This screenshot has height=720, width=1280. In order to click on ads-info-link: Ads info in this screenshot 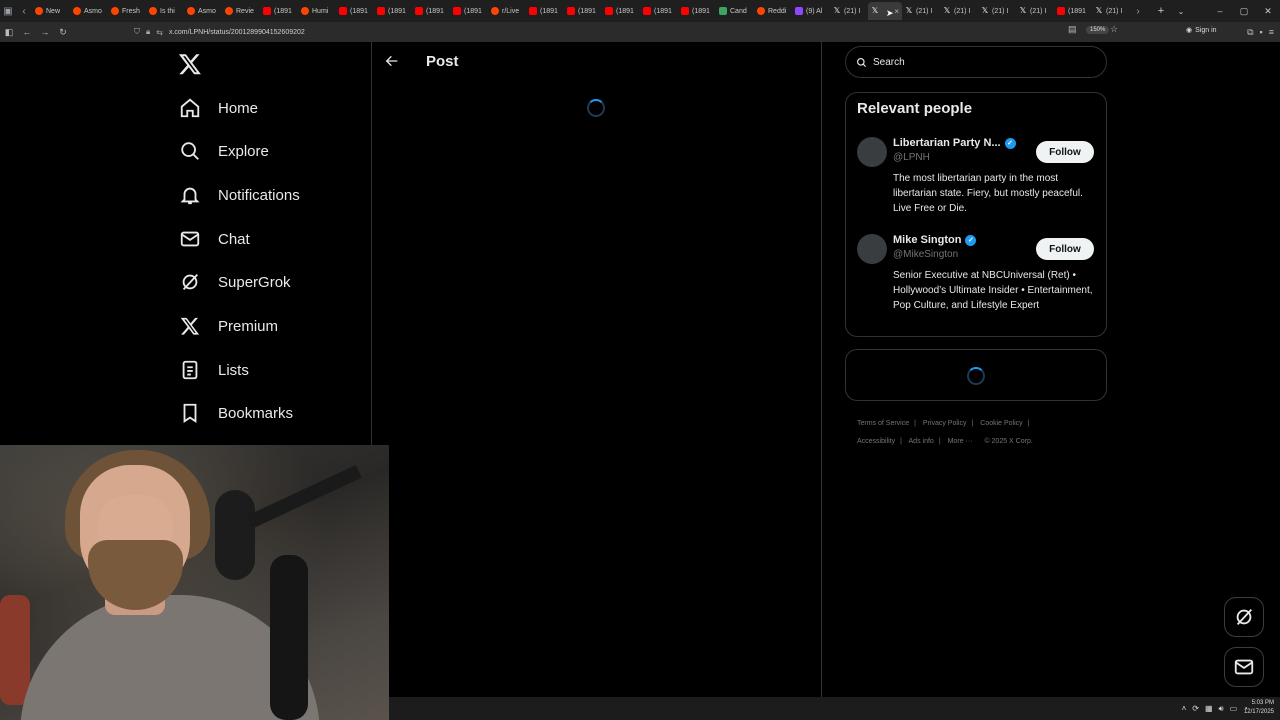, I will do `click(921, 441)`.